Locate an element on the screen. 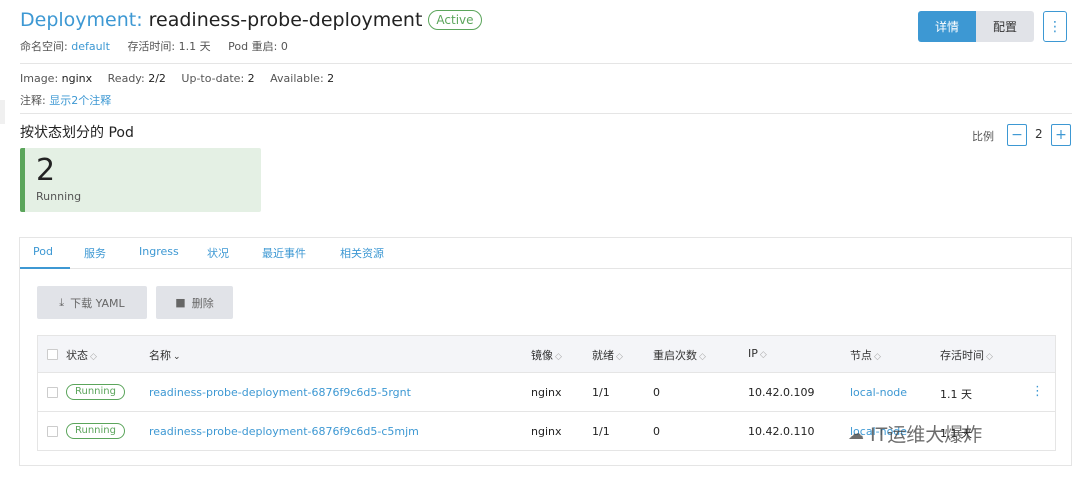  age-value: 1.1 天 is located at coordinates (194, 46).